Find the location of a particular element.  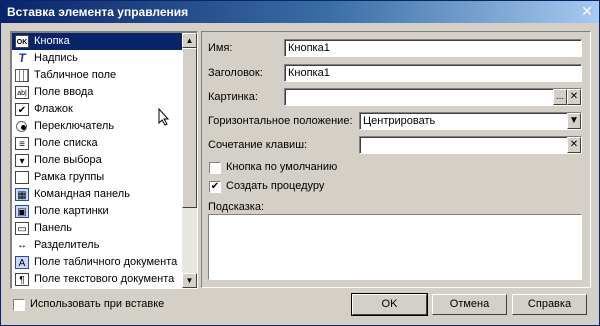

close-icon: ✕ is located at coordinates (587, 11).